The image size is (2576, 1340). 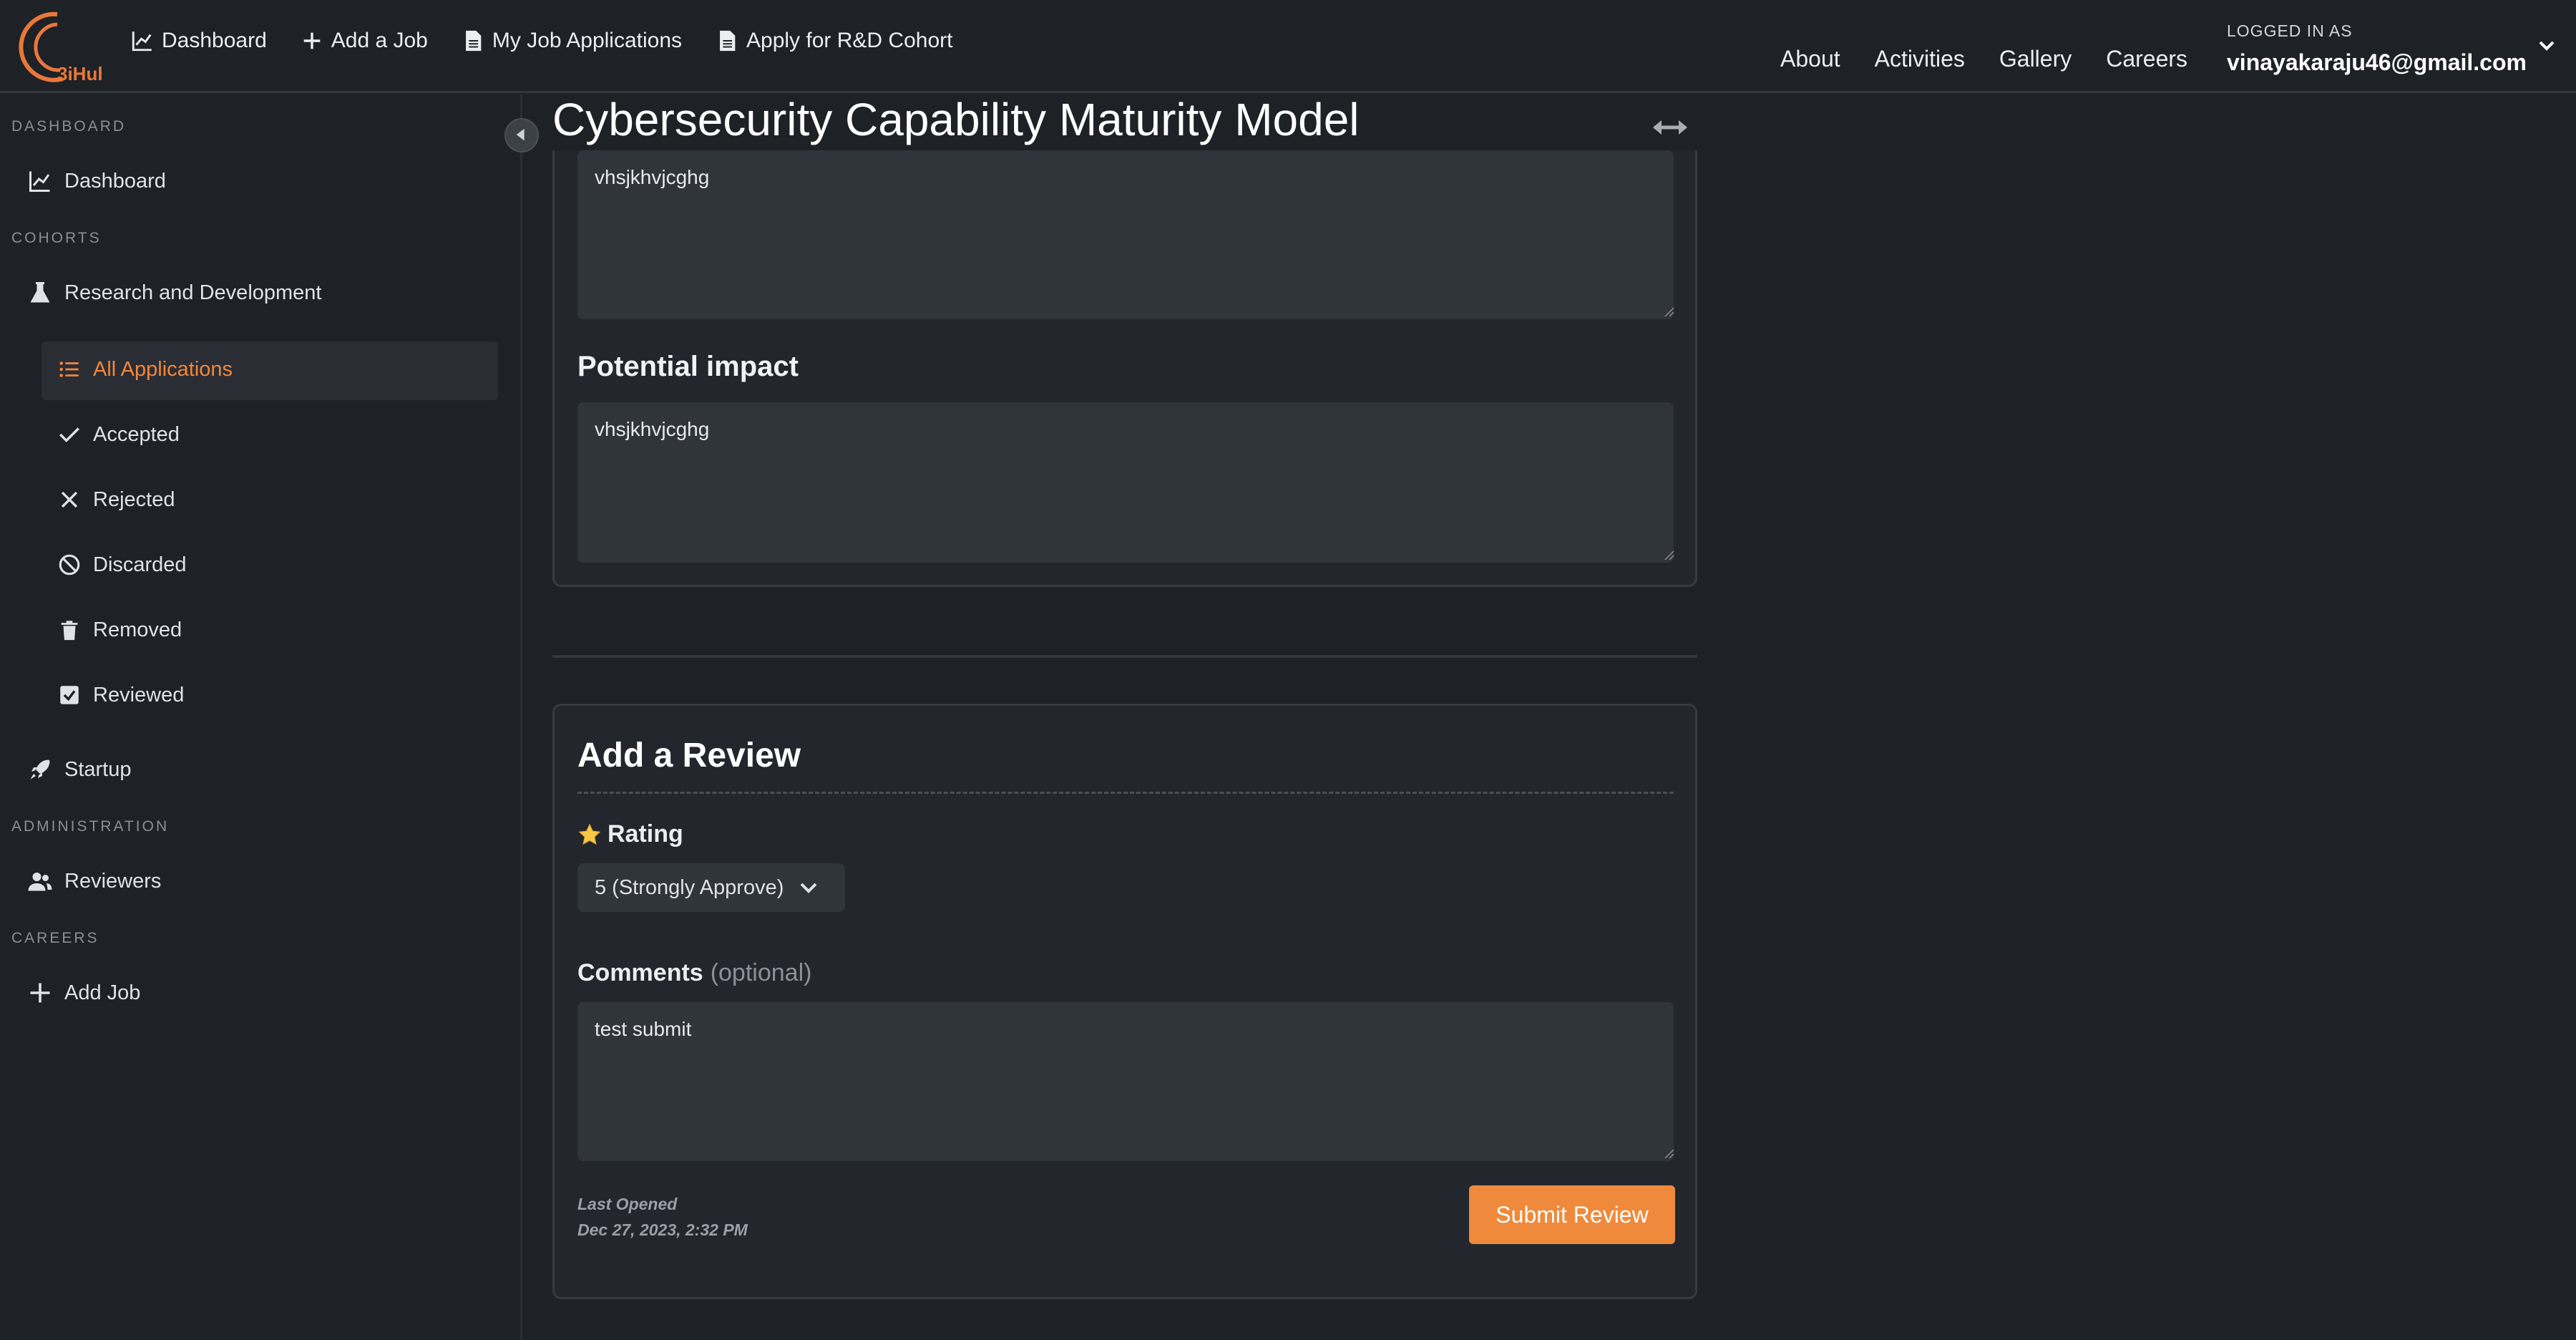 I want to click on trash-icon, so click(x=69, y=631).